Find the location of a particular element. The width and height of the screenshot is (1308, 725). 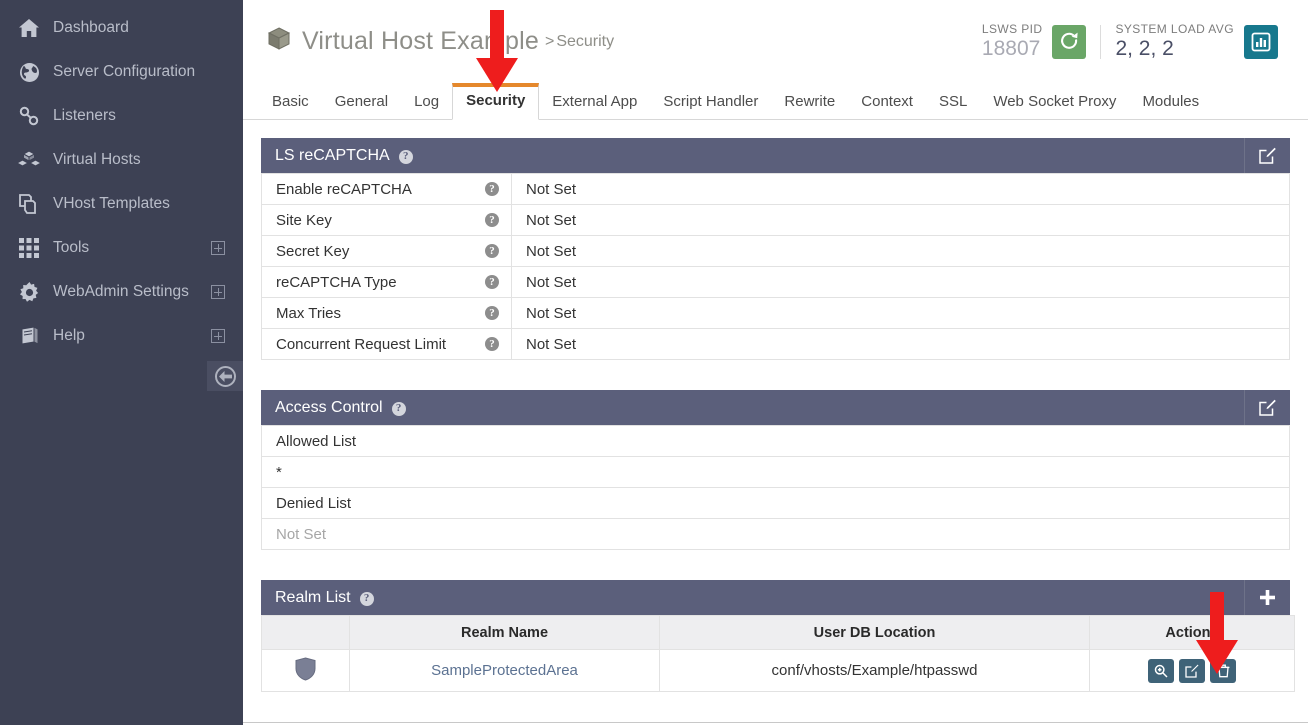

page-title: Virtual Host Example > Security is located at coordinates (436, 38).